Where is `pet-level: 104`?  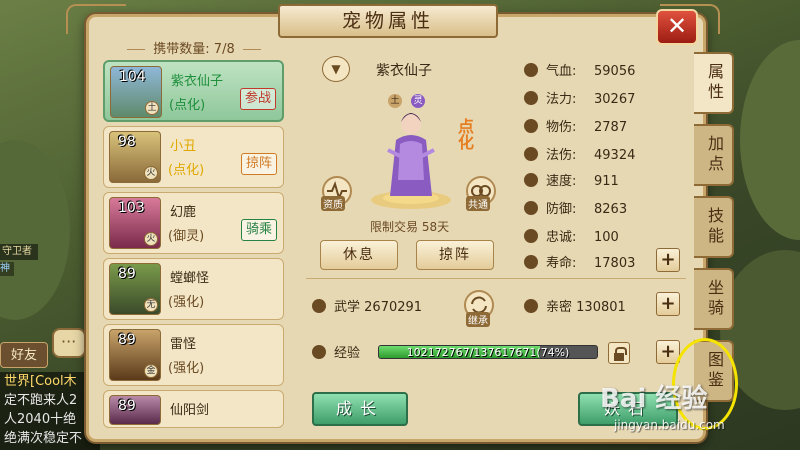
pet-level: 104 is located at coordinates (132, 77).